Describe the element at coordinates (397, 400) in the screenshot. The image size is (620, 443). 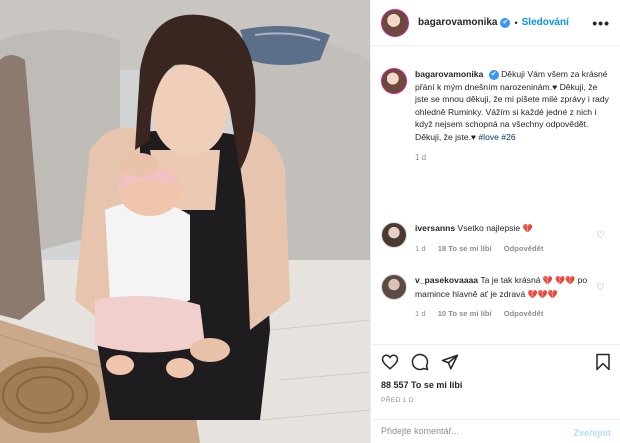
I see `posted-time: PŘED 1 D` at that location.